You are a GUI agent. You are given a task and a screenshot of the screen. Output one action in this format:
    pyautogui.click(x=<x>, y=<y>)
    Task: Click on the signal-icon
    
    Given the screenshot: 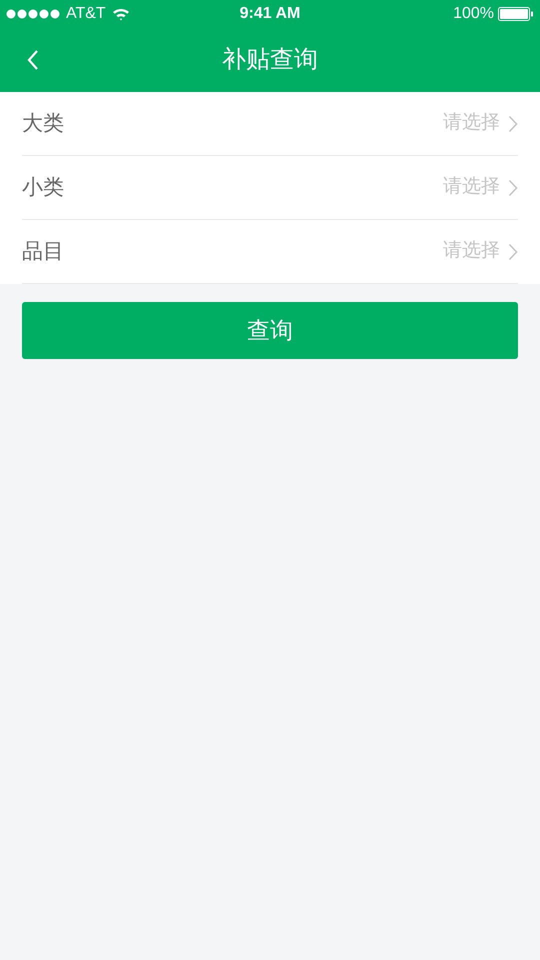 What is the action you would take?
    pyautogui.click(x=33, y=14)
    